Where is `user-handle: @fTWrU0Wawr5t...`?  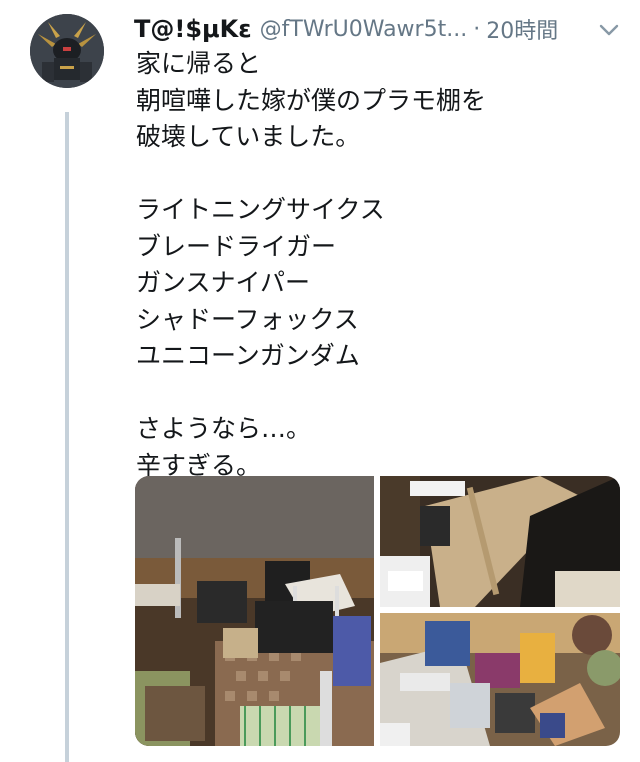
user-handle: @fTWrU0Wawr5t... is located at coordinates (364, 29).